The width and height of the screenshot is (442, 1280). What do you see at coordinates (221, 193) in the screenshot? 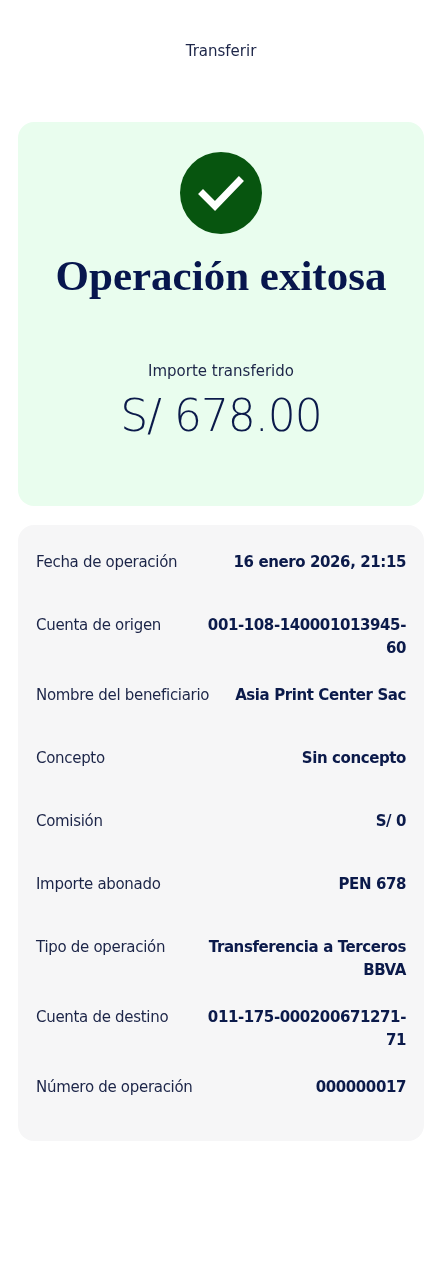
I see `checkmark-icon` at bounding box center [221, 193].